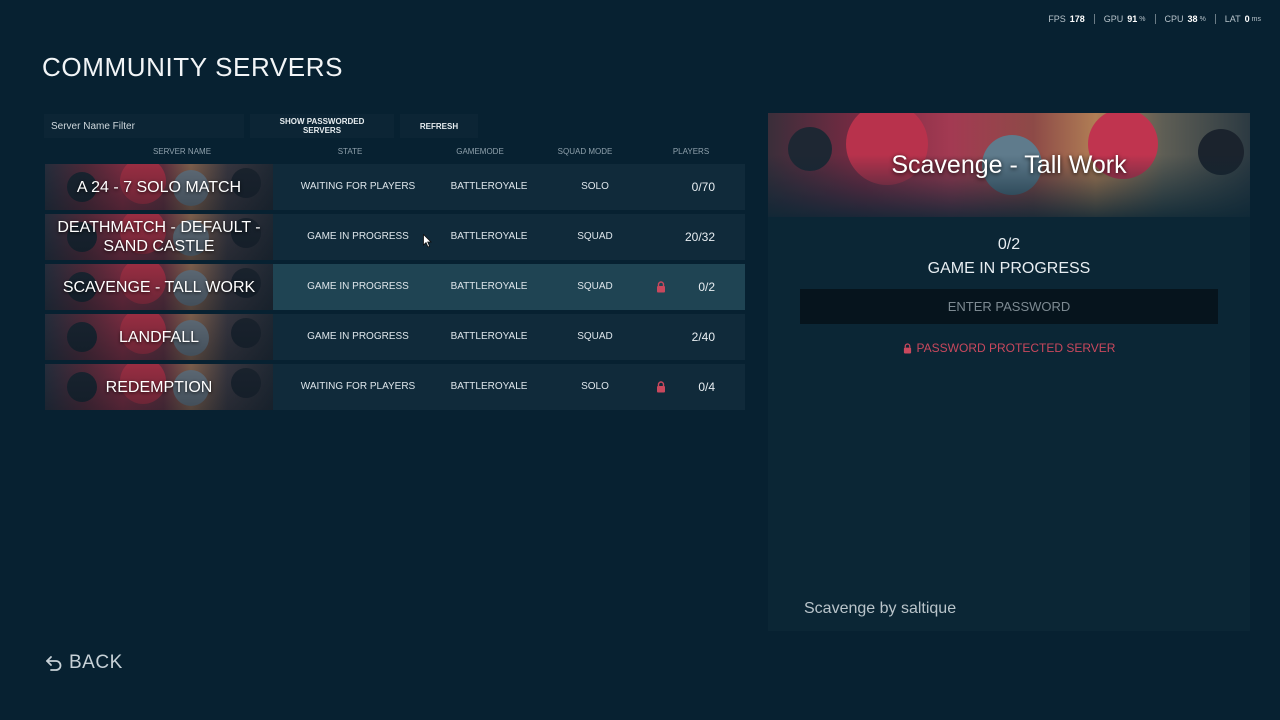 The height and width of the screenshot is (720, 1280). I want to click on server-name: REDEMPTION, so click(159, 387).